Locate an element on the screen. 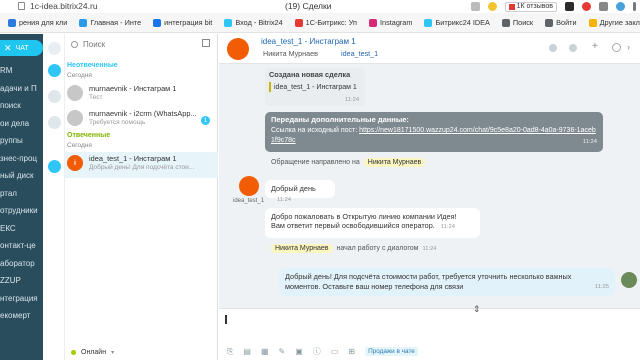 This screenshot has width=640, height=360. list-item: murnaevnik - Инстаграм 1 Тест is located at coordinates (141, 95).